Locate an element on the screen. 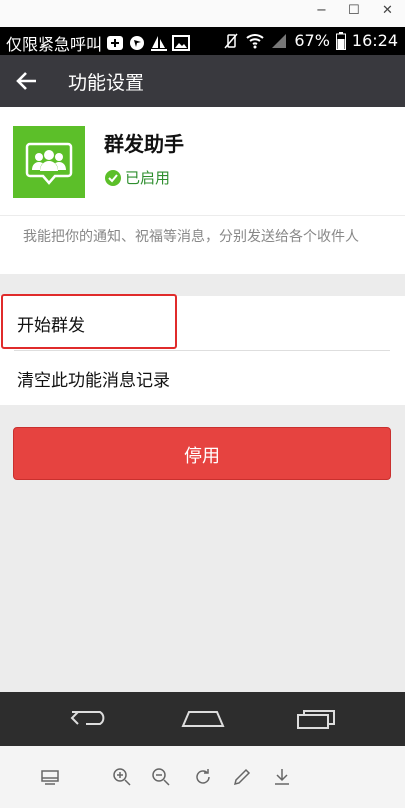 The width and height of the screenshot is (405, 808). viewer-toolbar is located at coordinates (202, 777).